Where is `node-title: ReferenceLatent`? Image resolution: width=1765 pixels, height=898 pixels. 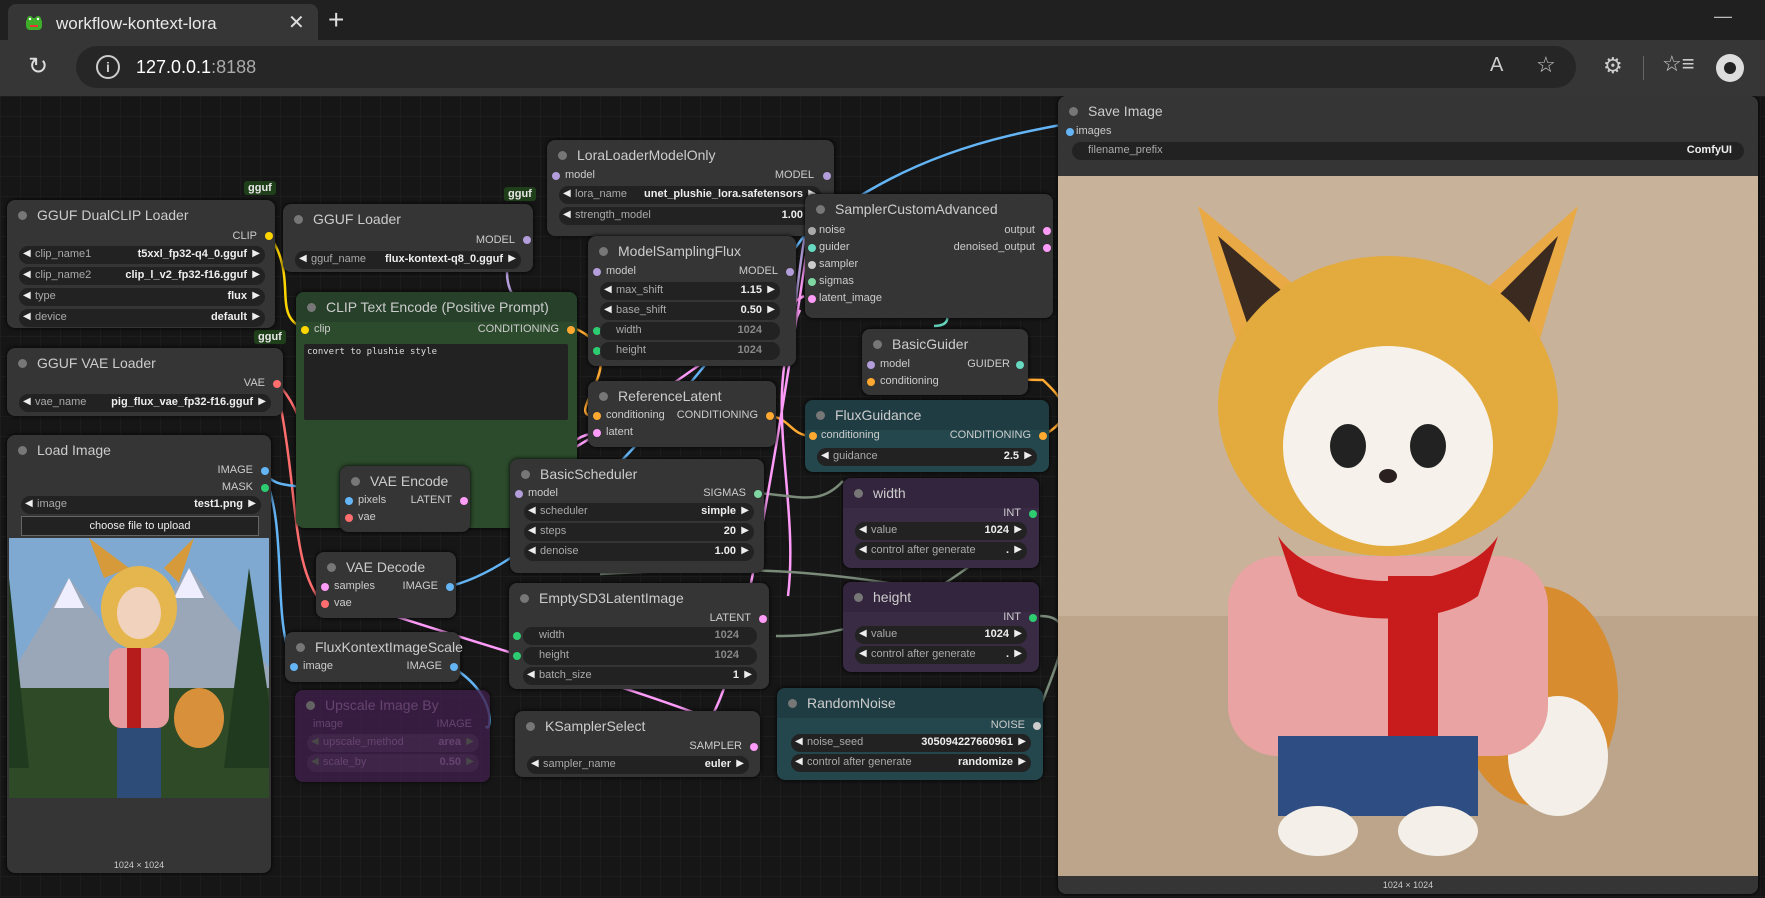 node-title: ReferenceLatent is located at coordinates (682, 396).